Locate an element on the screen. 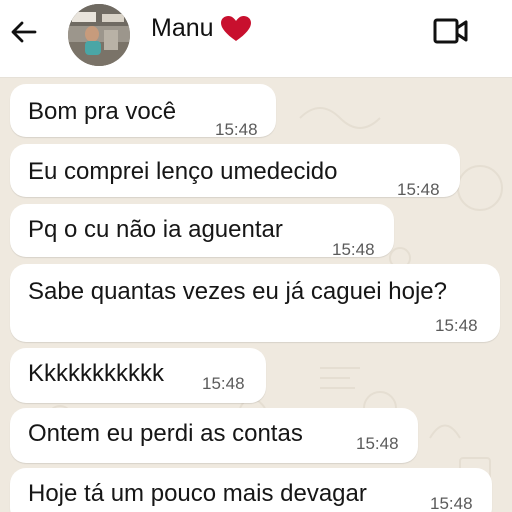  avatar is located at coordinates (99, 35).